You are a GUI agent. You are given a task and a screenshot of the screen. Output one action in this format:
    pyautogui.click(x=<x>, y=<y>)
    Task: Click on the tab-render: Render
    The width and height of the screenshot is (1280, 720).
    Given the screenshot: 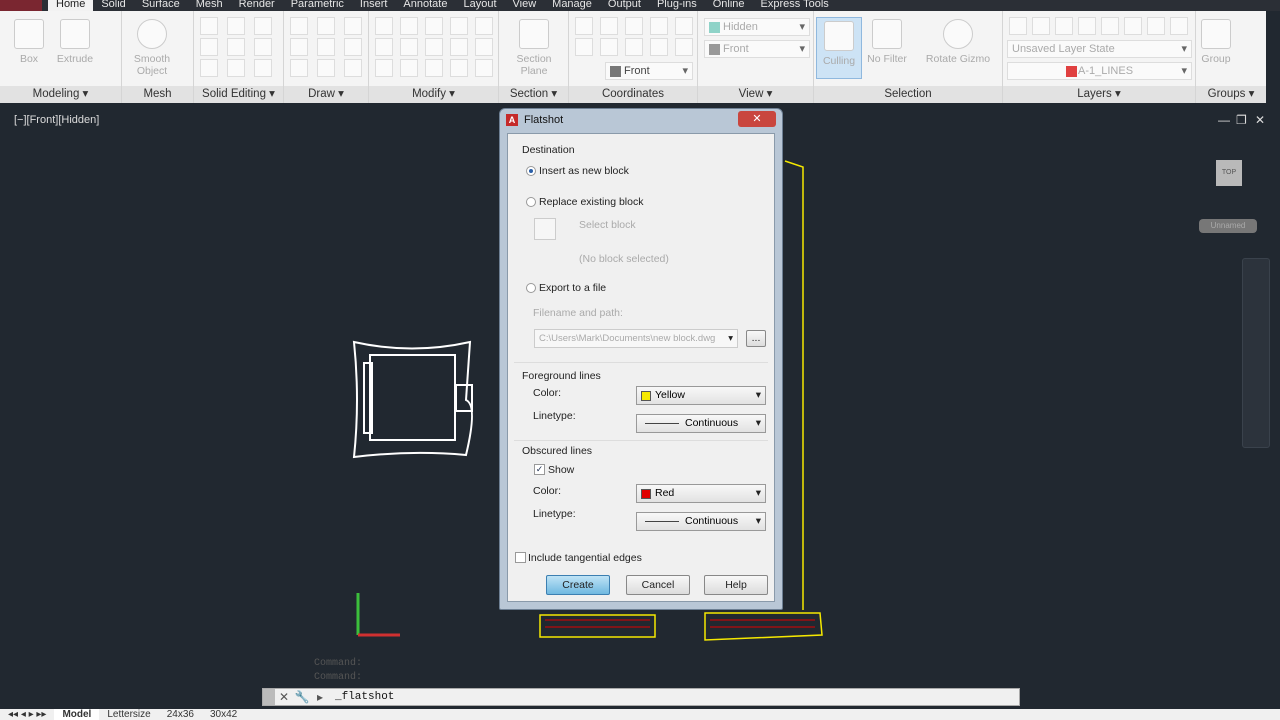 What is the action you would take?
    pyautogui.click(x=257, y=5)
    